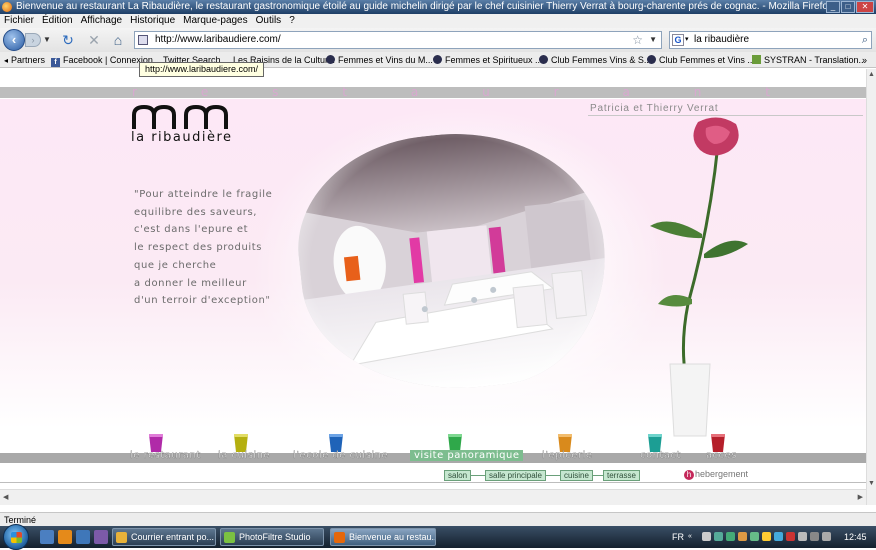 The image size is (876, 550). Describe the element at coordinates (576, 475) in the screenshot. I see `subnav-cuisine: cuisine` at that location.